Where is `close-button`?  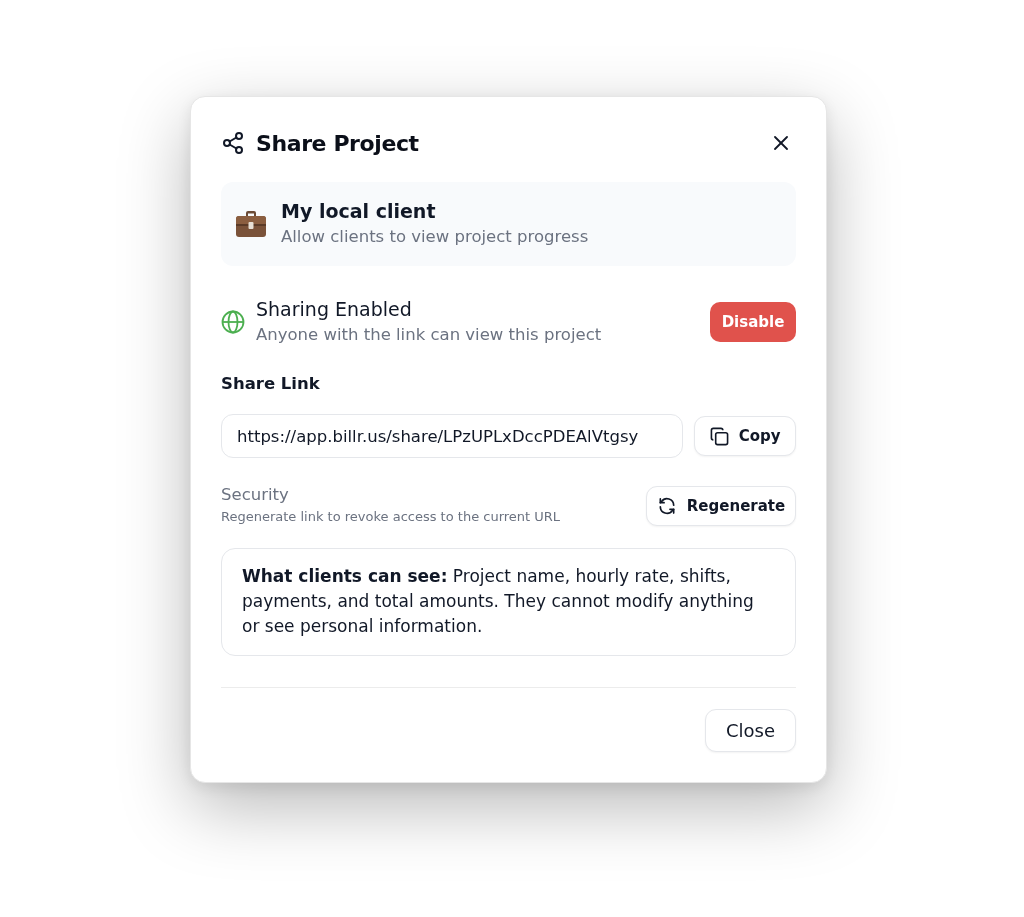 close-button is located at coordinates (781, 143).